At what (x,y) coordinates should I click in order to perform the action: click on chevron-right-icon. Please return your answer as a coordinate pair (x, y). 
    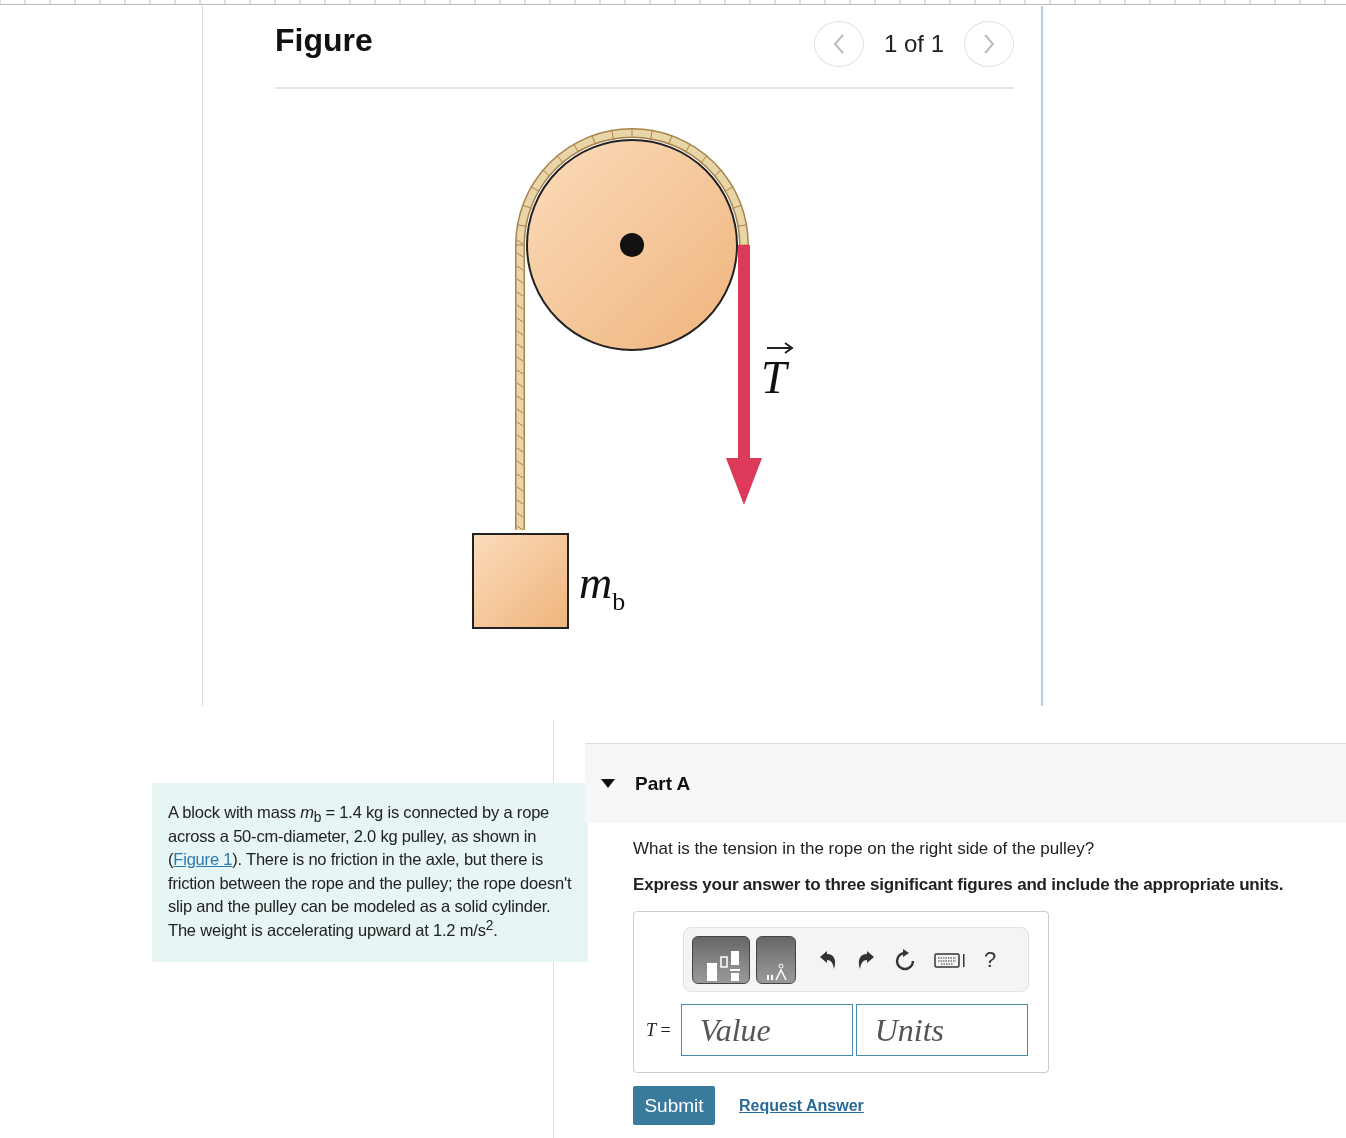
    Looking at the image, I should click on (989, 44).